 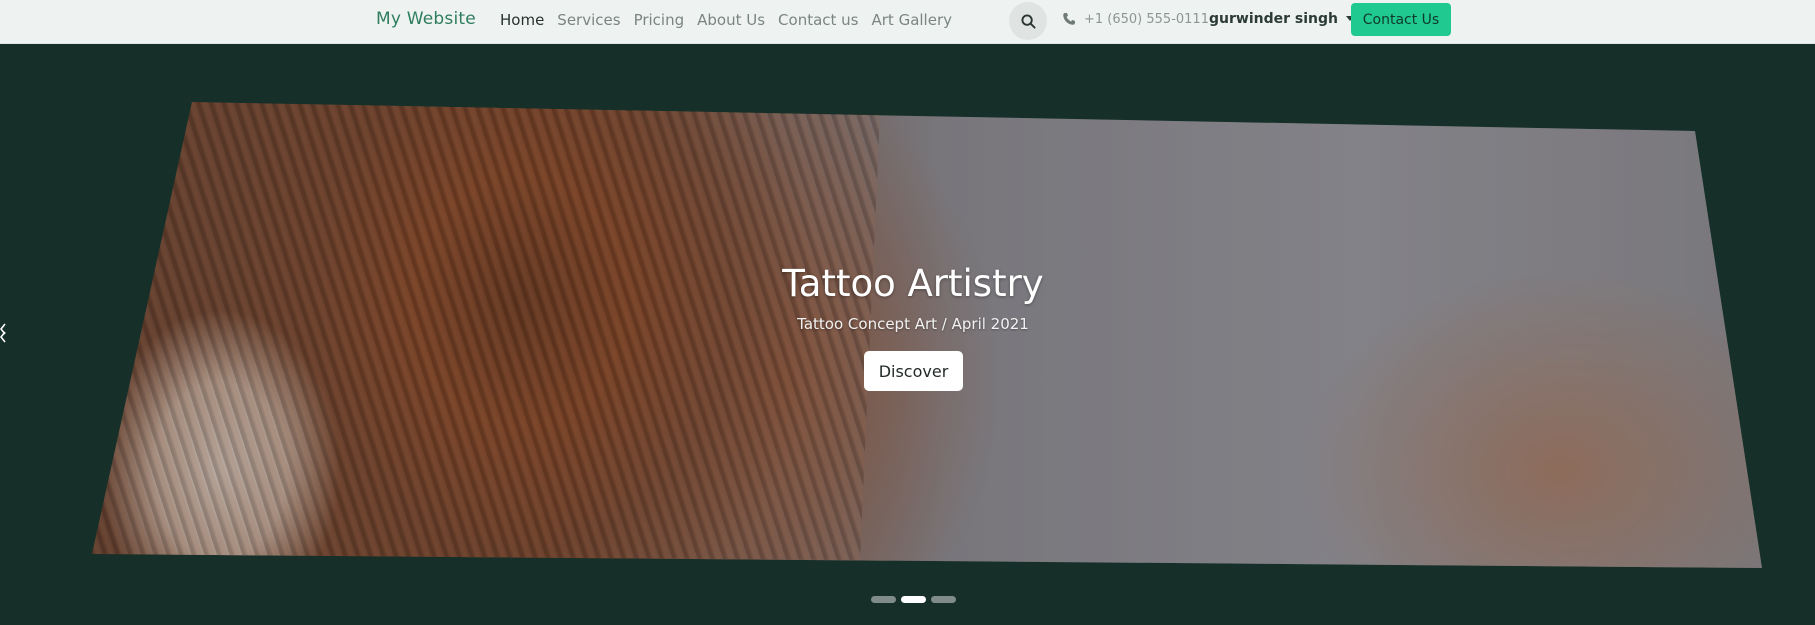 I want to click on nav-link-home: Home, so click(x=522, y=20).